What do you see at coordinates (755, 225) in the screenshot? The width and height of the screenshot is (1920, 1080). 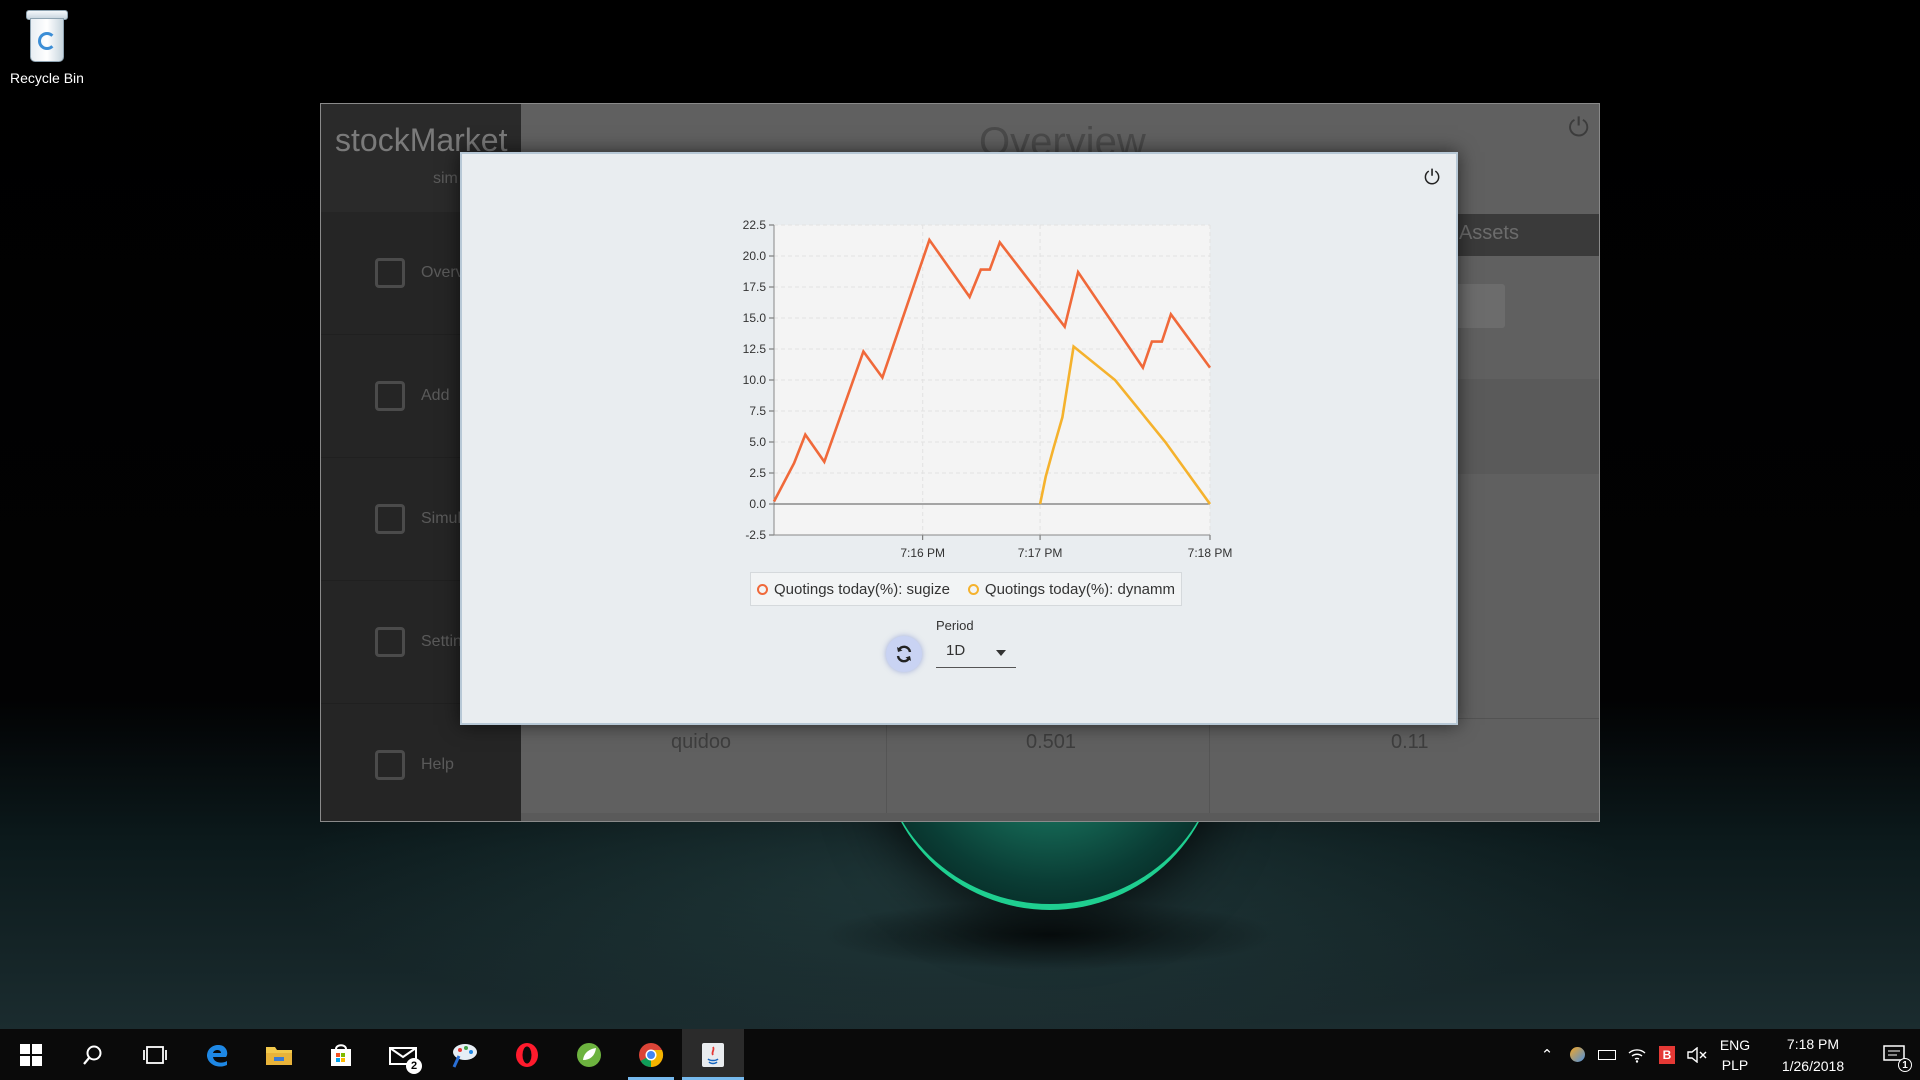 I see `y-tick-label: 22.5` at bounding box center [755, 225].